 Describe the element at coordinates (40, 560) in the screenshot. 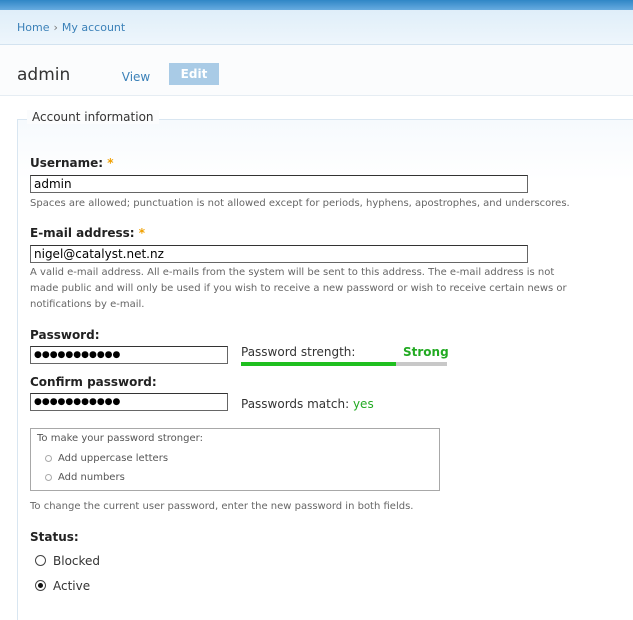

I see `radio-button-blocked` at that location.